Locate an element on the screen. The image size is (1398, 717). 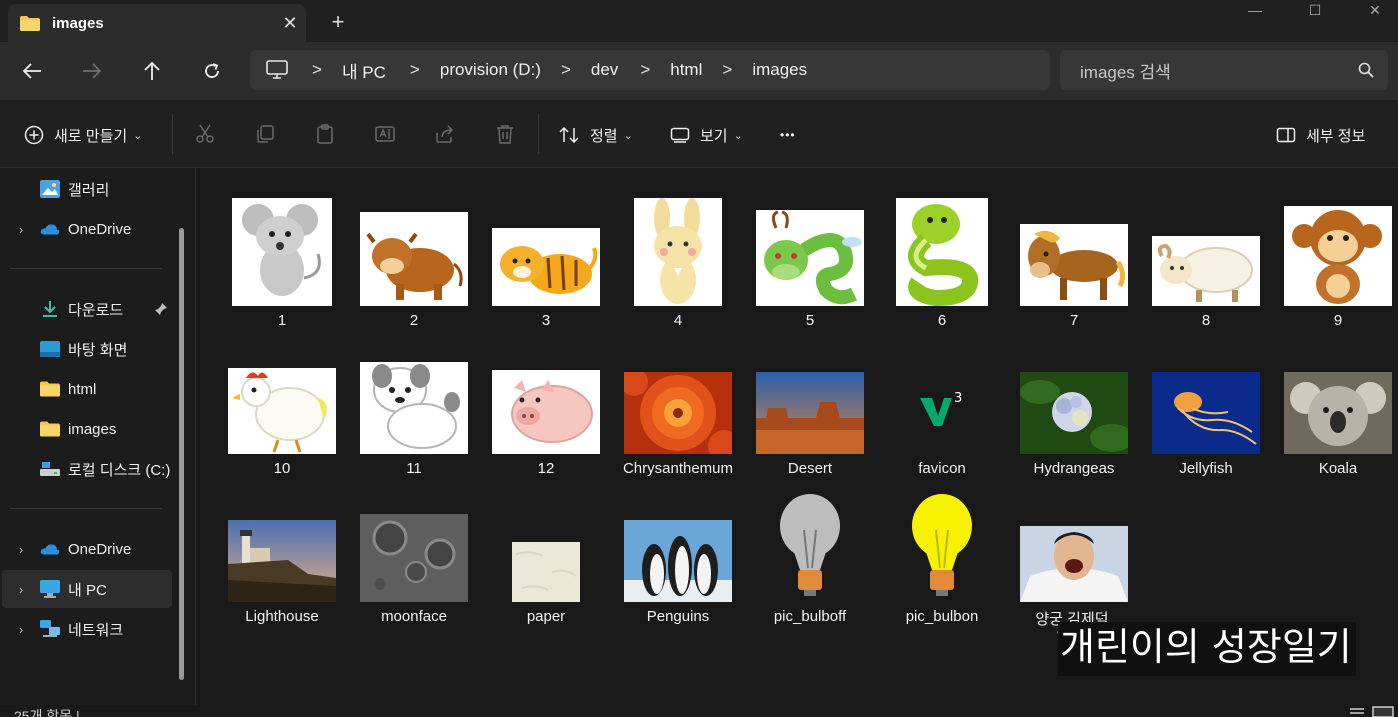
search-box: images 검색 is located at coordinates (1224, 70).